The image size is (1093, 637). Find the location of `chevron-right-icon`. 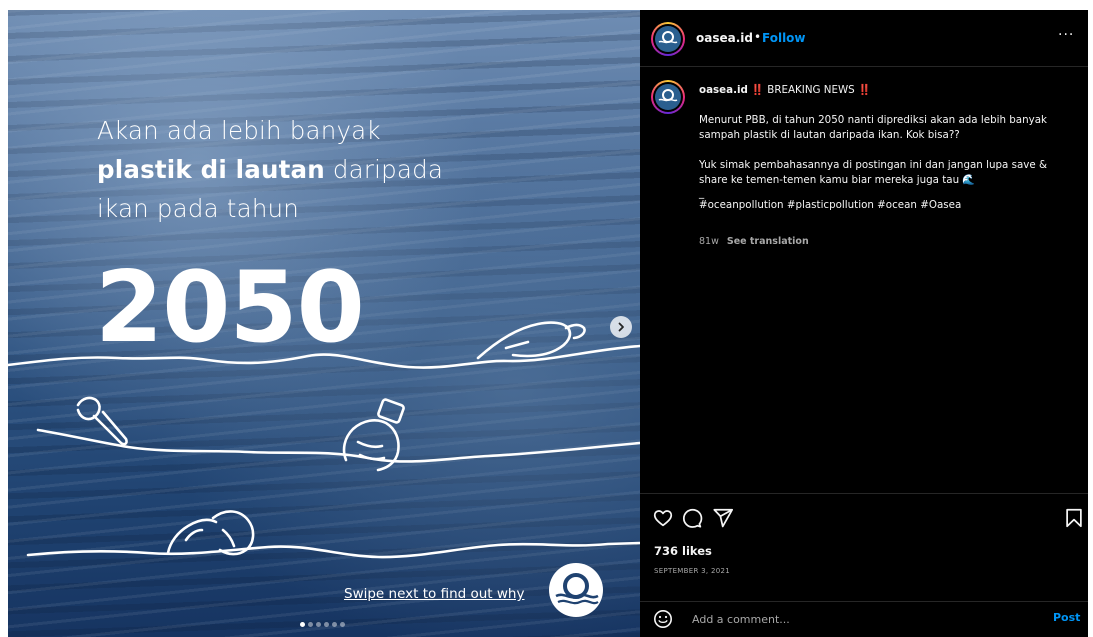

chevron-right-icon is located at coordinates (621, 327).